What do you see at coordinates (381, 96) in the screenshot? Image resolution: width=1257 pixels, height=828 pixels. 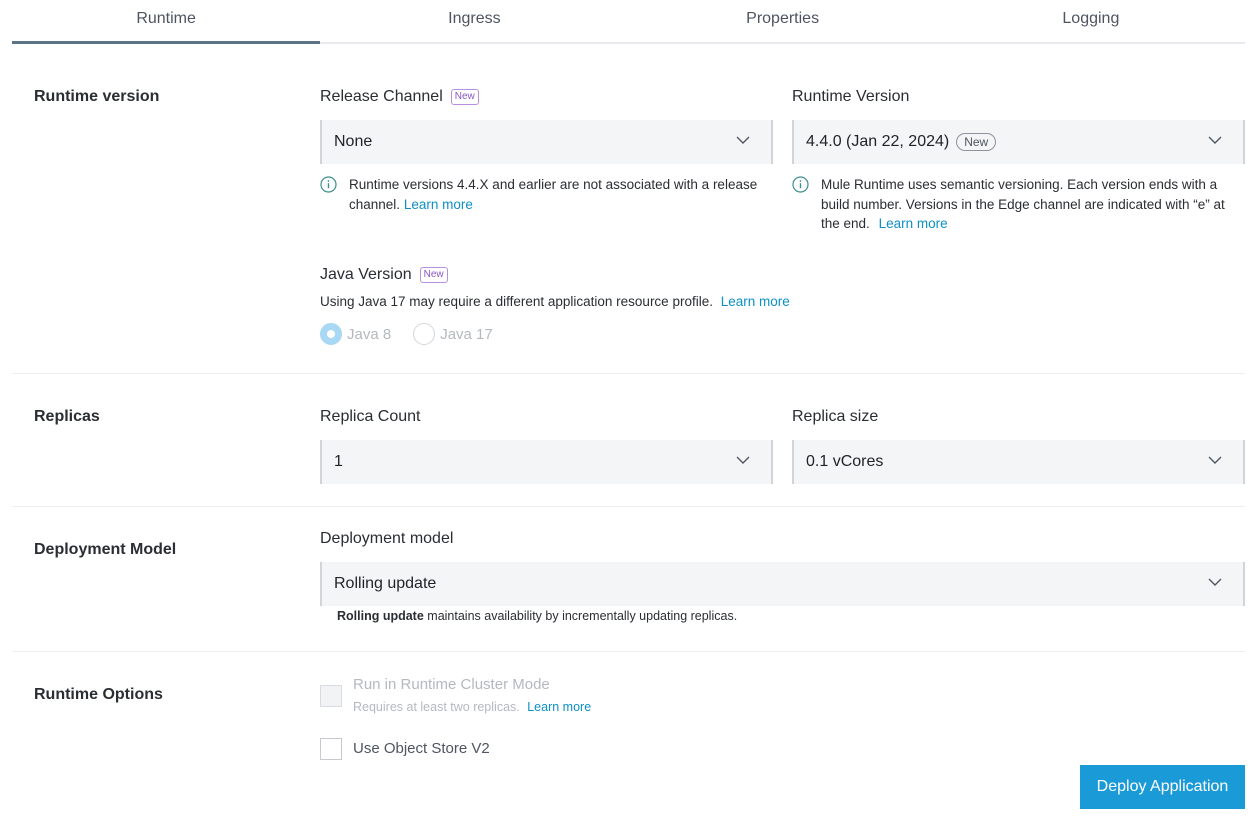 I see `release-channel-label-text: Release Channel` at bounding box center [381, 96].